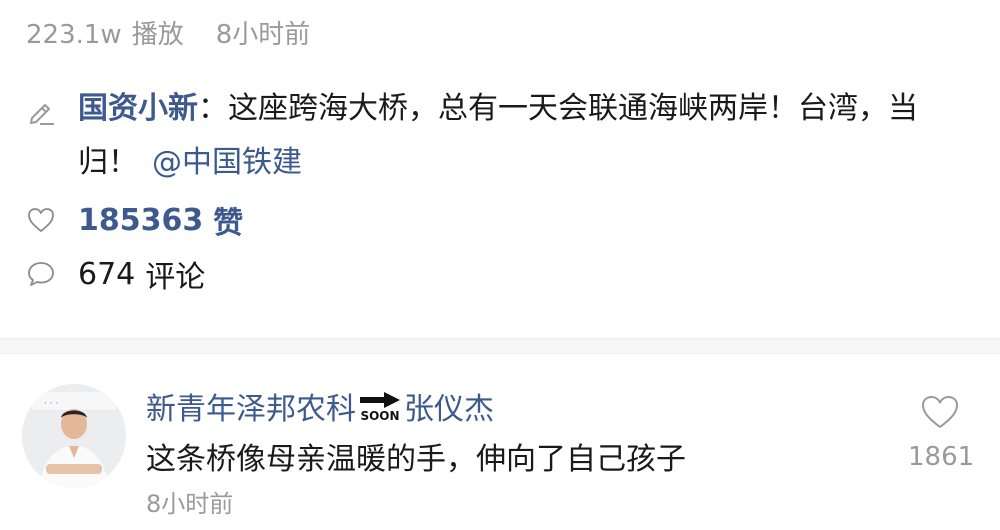 This screenshot has width=1000, height=530. I want to click on soon-badge: SOON, so click(380, 406).